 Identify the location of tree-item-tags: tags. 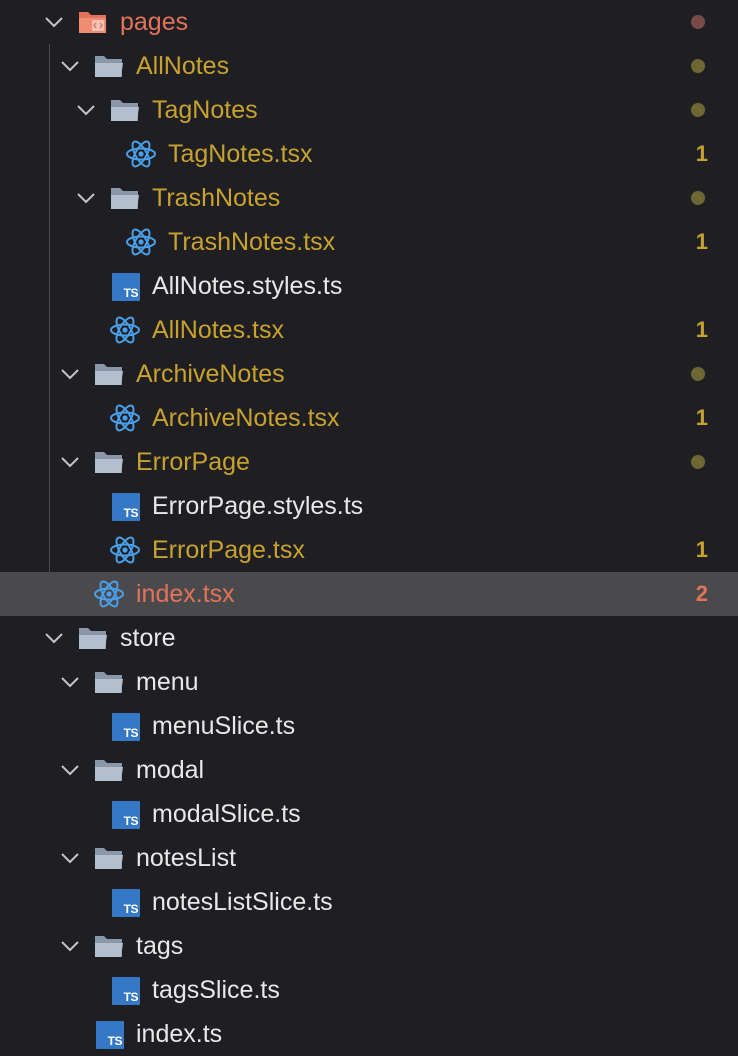
(369, 946).